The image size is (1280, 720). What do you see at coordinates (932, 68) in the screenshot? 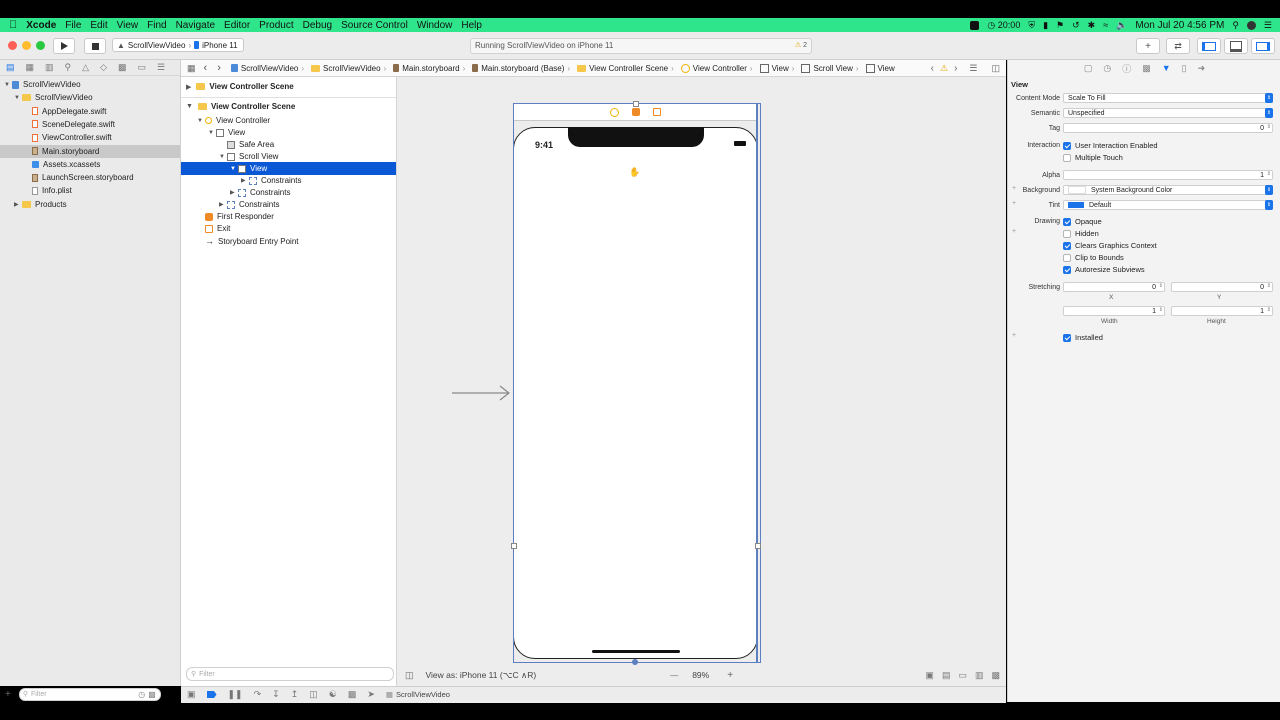
I see `previous-issue-icon: ‹` at bounding box center [932, 68].